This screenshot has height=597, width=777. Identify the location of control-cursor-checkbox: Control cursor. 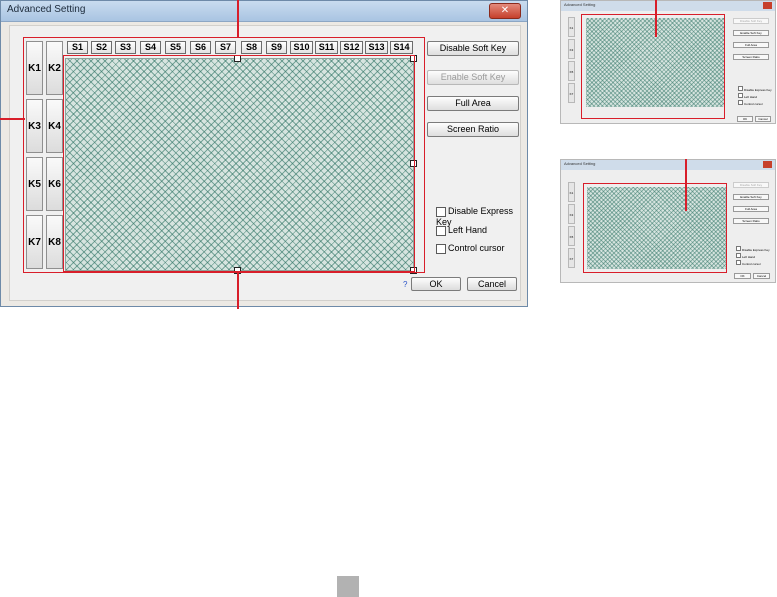
(470, 248).